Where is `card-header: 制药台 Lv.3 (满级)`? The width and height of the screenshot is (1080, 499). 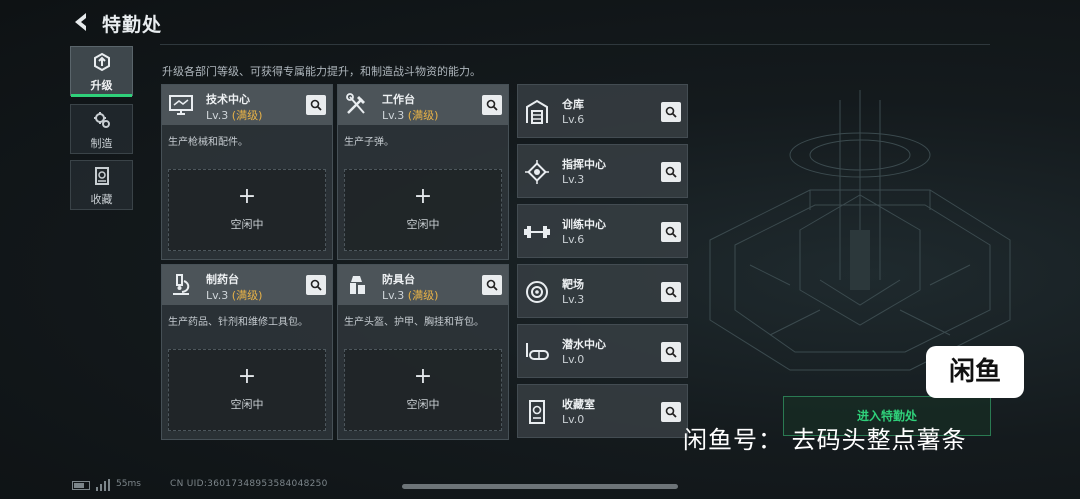 card-header: 制药台 Lv.3 (满级) is located at coordinates (247, 285).